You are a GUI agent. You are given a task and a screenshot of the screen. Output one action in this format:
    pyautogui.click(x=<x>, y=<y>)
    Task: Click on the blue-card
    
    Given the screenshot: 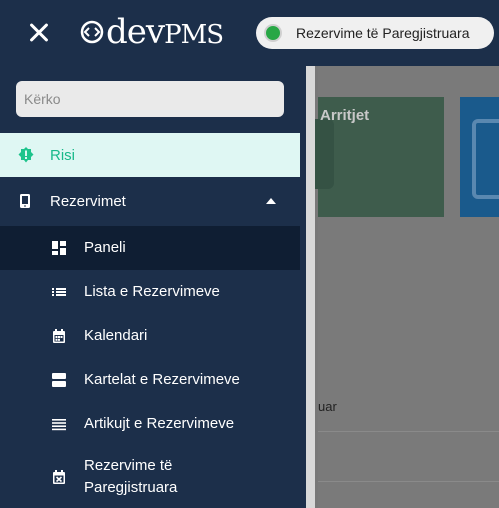 What is the action you would take?
    pyautogui.click(x=479, y=157)
    